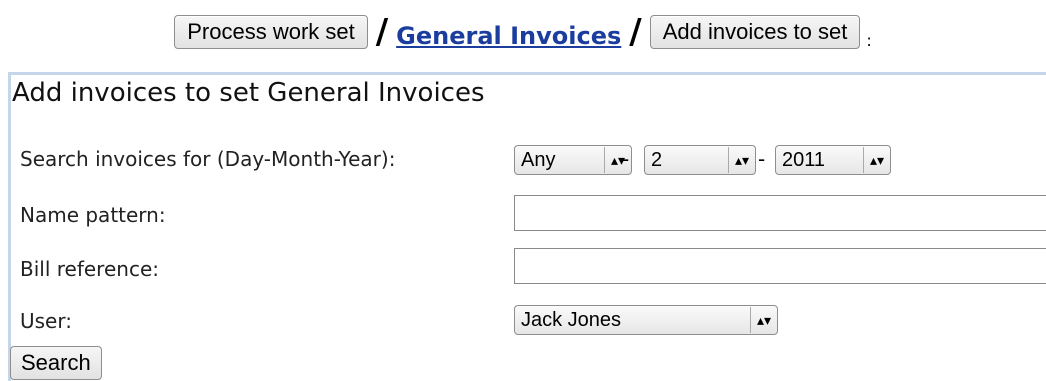  What do you see at coordinates (780, 213) in the screenshot?
I see `name-pattern-input` at bounding box center [780, 213].